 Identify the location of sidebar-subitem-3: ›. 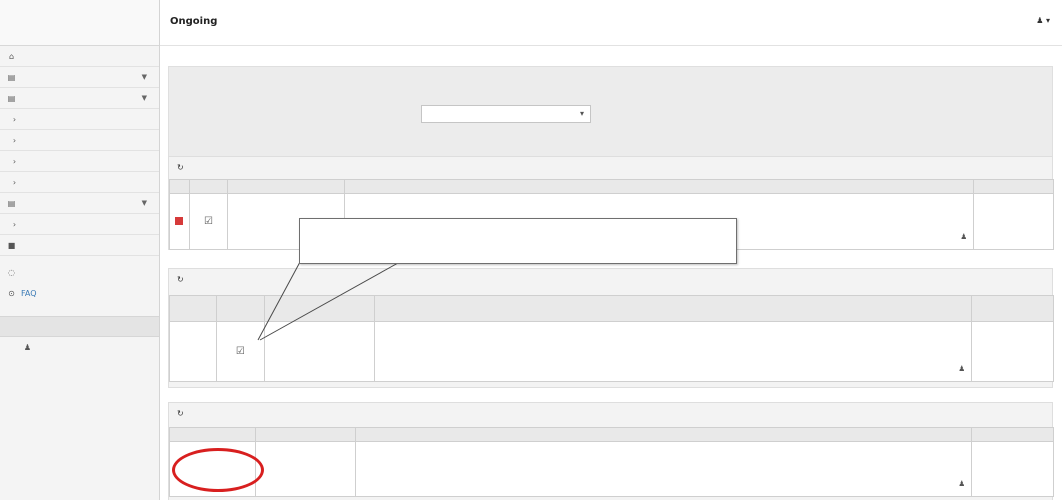
(79, 161).